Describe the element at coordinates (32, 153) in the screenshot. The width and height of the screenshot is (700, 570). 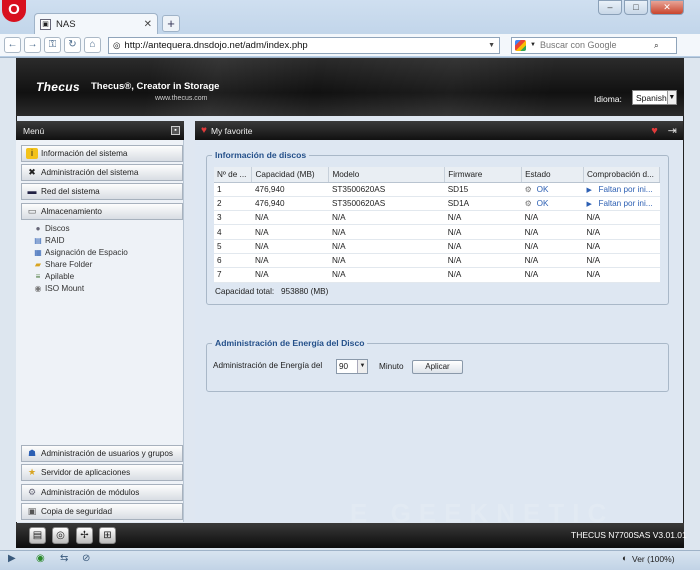
I see `info-icon: i` at that location.